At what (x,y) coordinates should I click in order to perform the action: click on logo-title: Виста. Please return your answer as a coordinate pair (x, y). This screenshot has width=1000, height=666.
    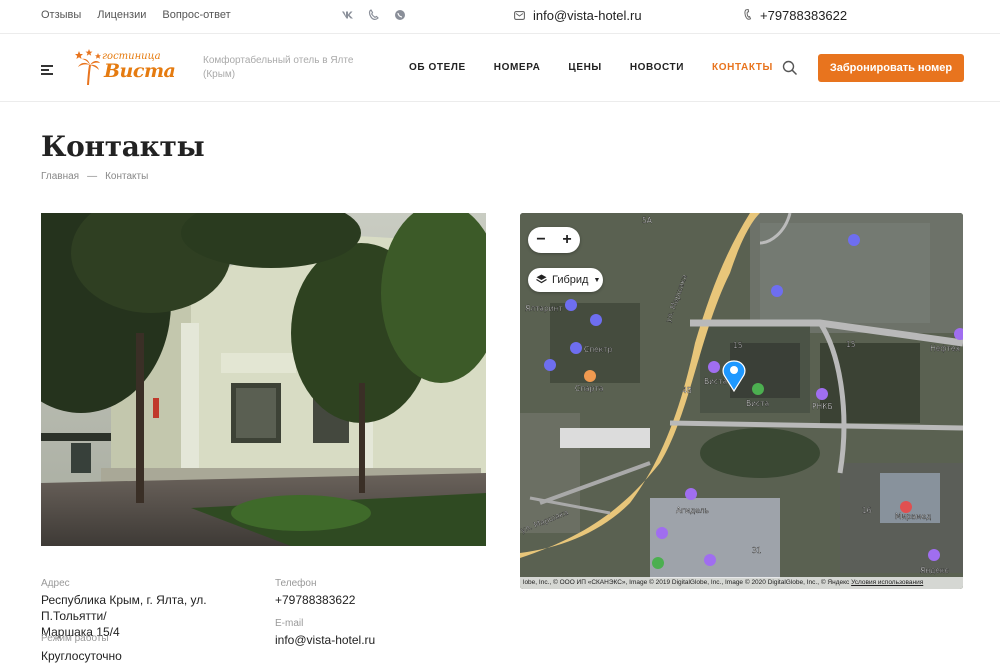
    Looking at the image, I should click on (140, 71).